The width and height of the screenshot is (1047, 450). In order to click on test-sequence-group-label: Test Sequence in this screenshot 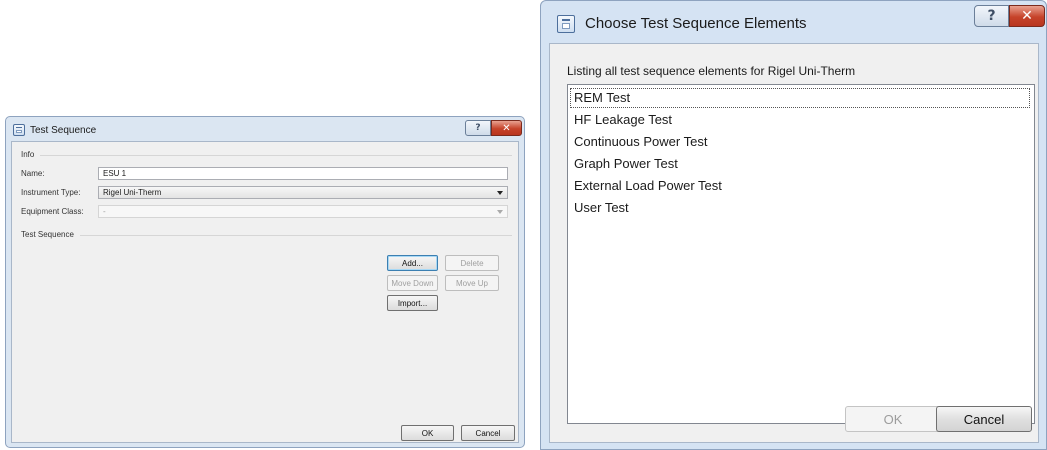, I will do `click(47, 234)`.